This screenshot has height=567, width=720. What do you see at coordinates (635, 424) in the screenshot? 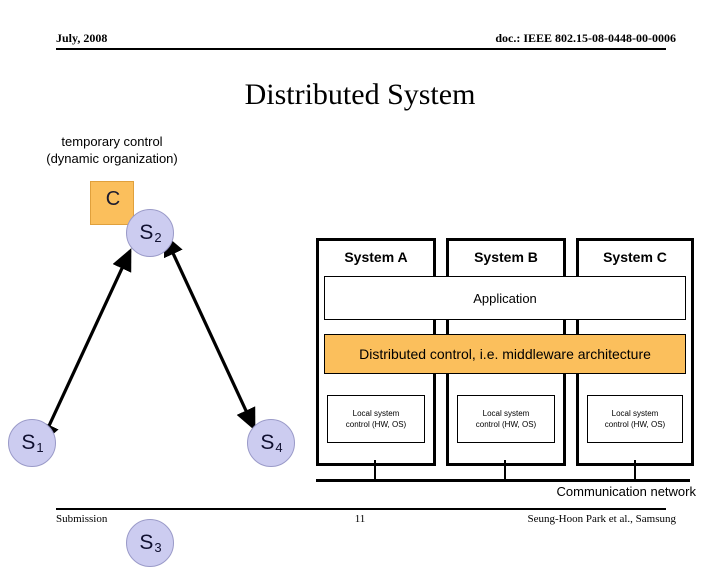
I see `local-c-line-2: control (HW, OS)` at bounding box center [635, 424].